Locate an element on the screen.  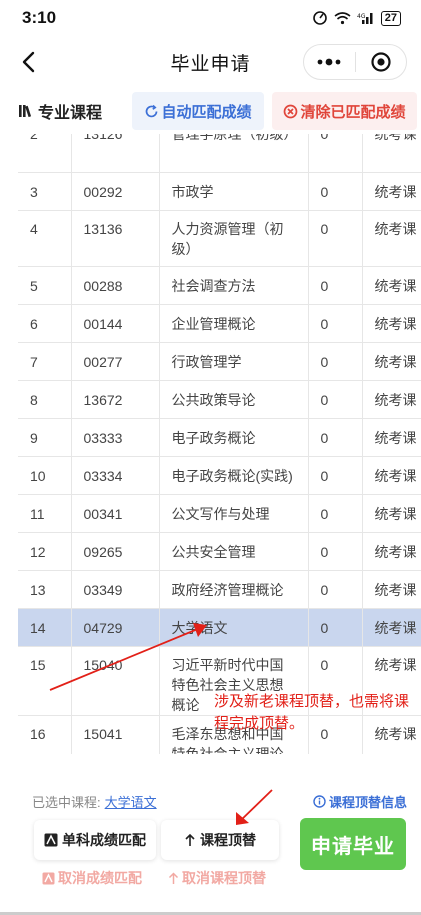
row-number: 15 is located at coordinates (45, 681).